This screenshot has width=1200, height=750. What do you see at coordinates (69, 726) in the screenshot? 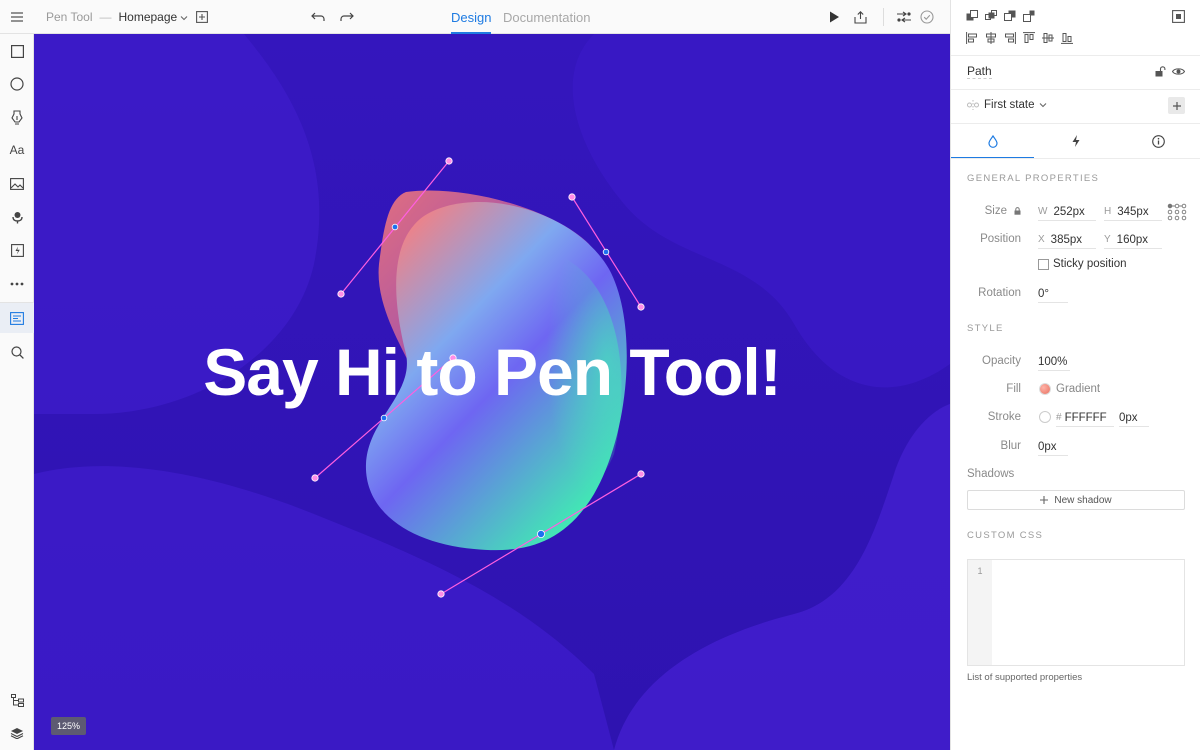
I see `zoom-indicator: 125%` at bounding box center [69, 726].